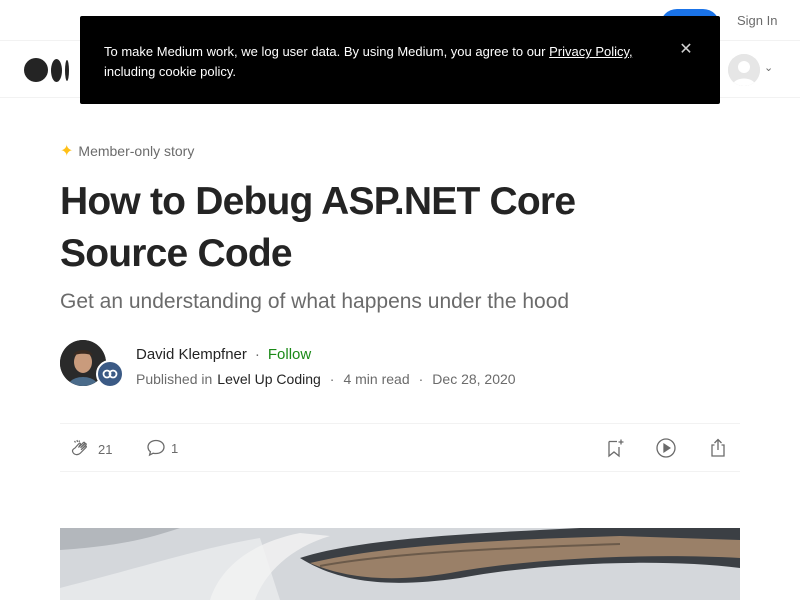  Describe the element at coordinates (757, 20) in the screenshot. I see `sign-in-link: Sign In` at that location.